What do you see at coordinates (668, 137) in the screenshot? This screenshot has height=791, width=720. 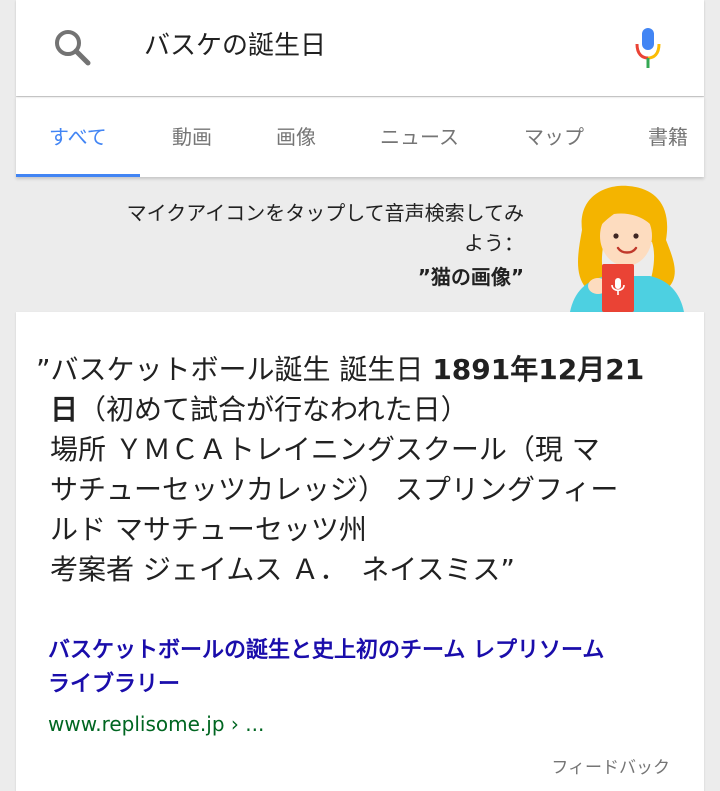 I see `tab-books: 書籍` at bounding box center [668, 137].